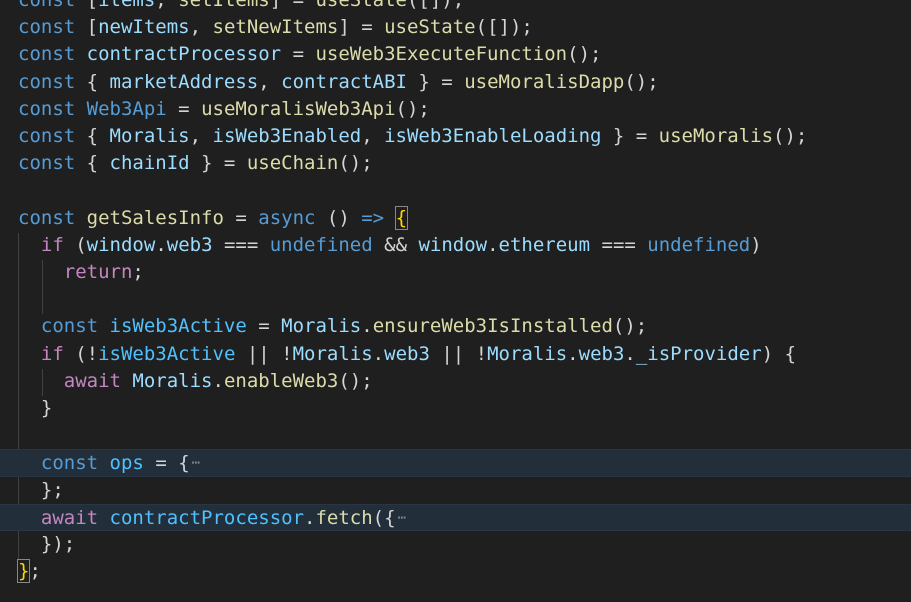  Describe the element at coordinates (98, 272) in the screenshot. I see `code-token: return` at that location.